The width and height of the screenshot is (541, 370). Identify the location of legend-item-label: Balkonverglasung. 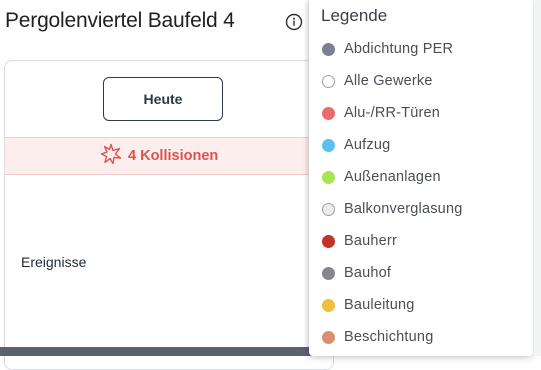
(403, 209).